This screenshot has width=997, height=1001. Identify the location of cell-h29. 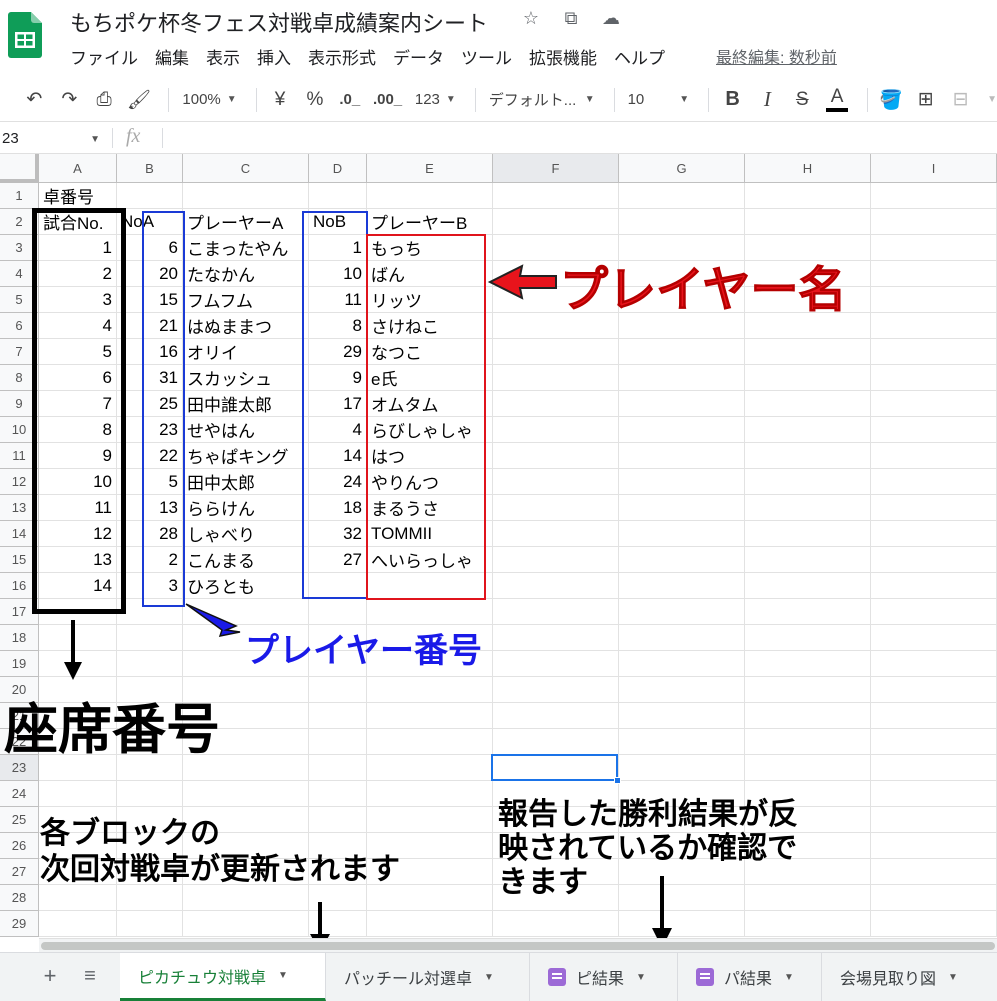
(808, 924).